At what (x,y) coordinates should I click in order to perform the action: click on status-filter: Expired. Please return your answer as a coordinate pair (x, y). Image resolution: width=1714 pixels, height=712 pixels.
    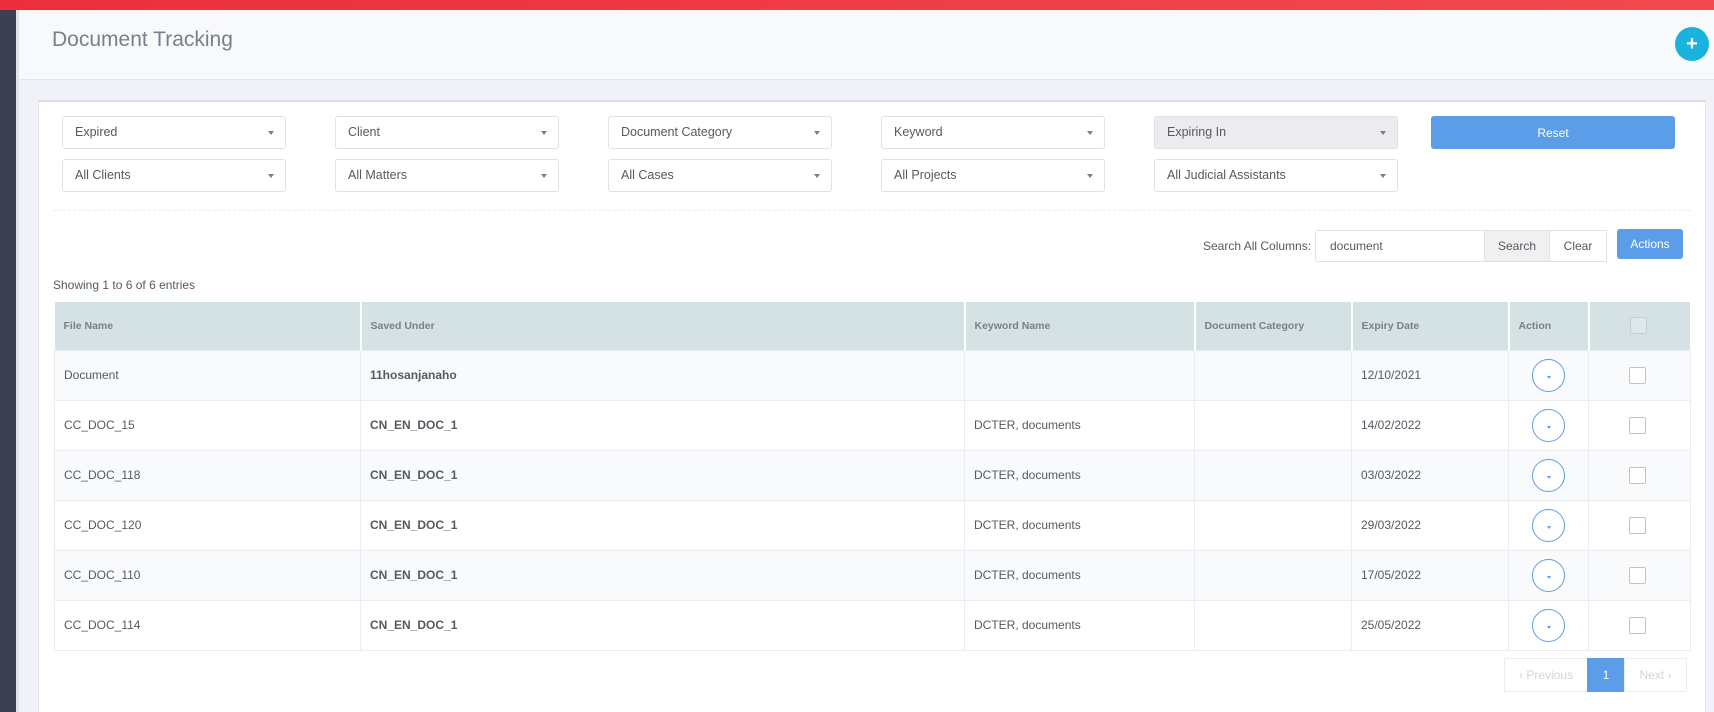
    Looking at the image, I should click on (174, 132).